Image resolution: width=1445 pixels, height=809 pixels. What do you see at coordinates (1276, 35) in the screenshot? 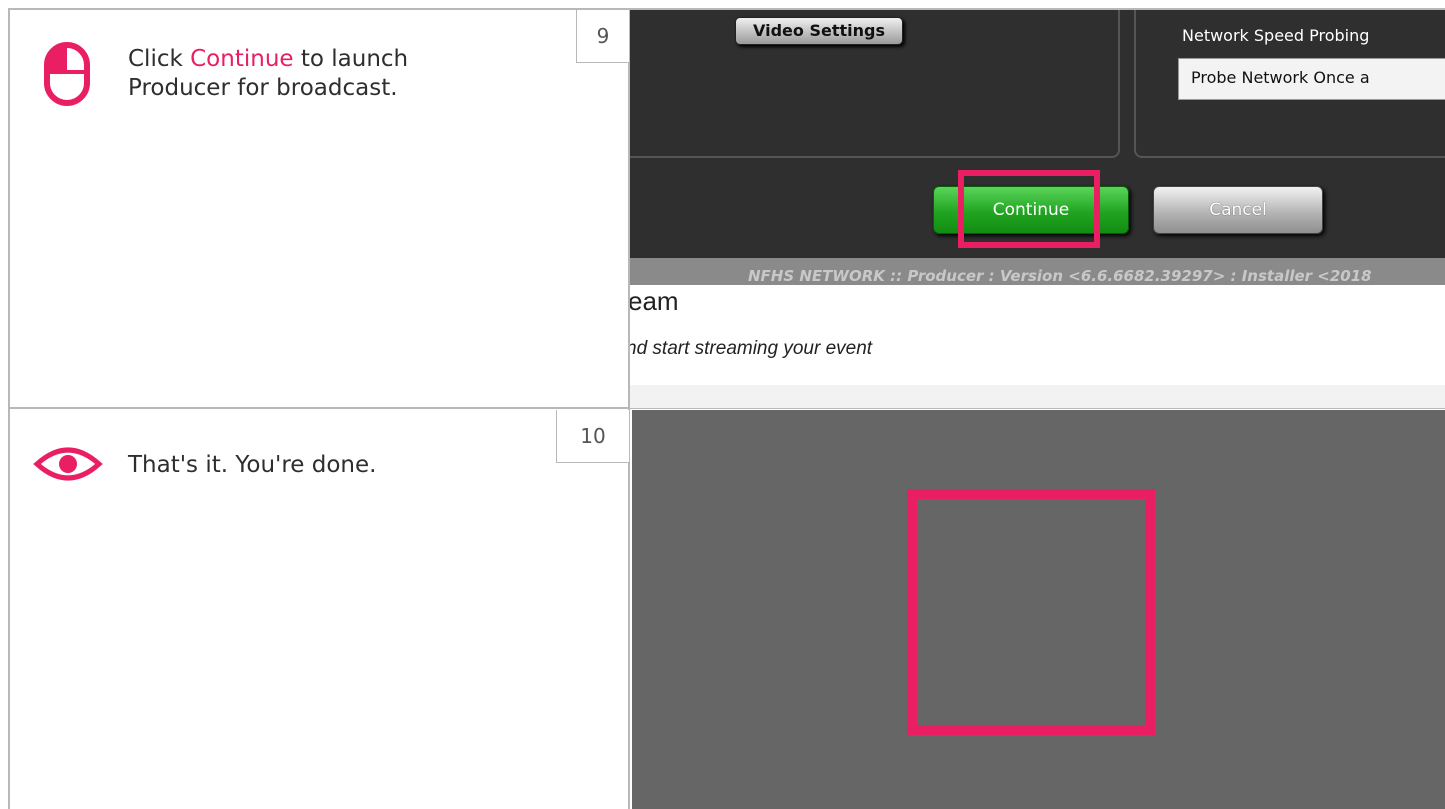
I see `network-speed-label: Network Speed Probing` at bounding box center [1276, 35].